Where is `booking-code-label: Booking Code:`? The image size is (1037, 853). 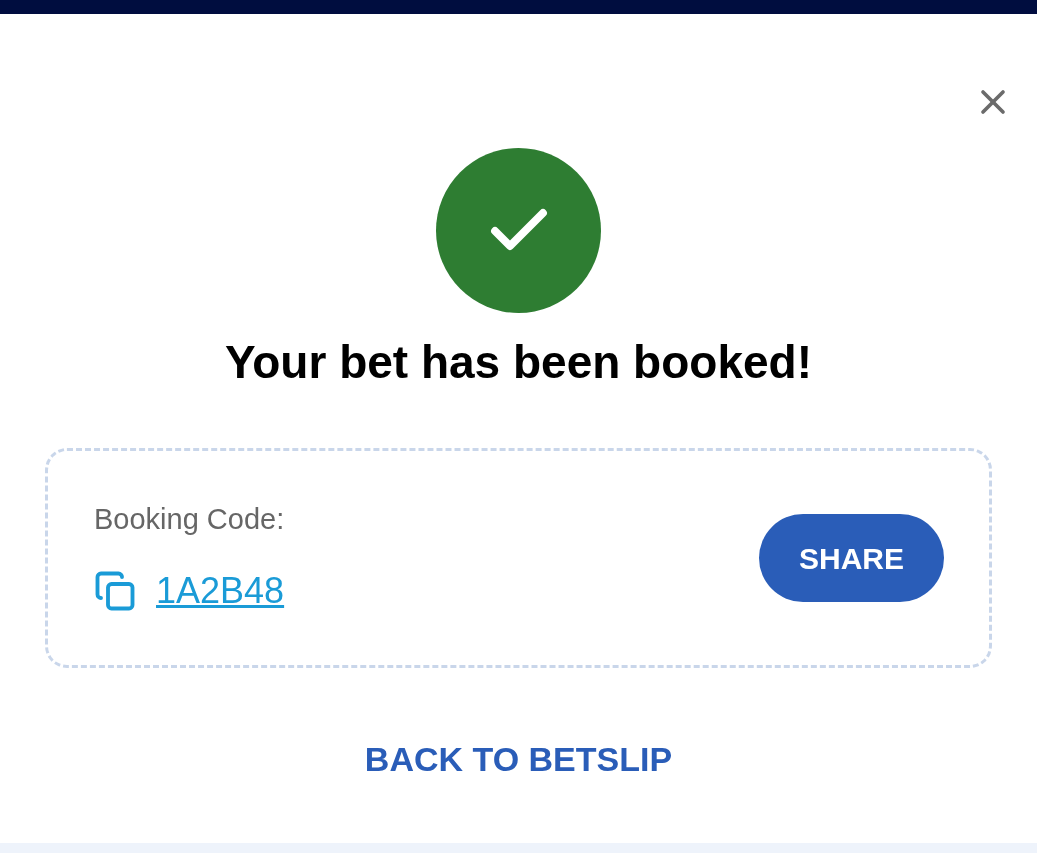
booking-code-label: Booking Code: is located at coordinates (189, 520).